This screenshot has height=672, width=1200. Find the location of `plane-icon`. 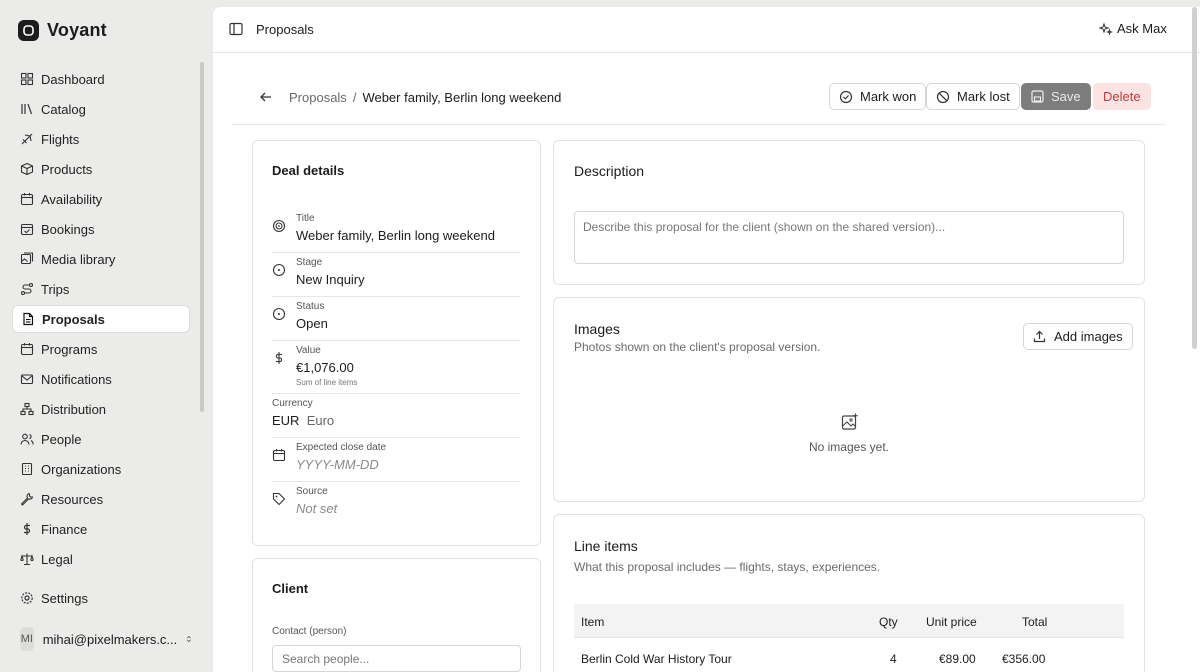

plane-icon is located at coordinates (27, 139).